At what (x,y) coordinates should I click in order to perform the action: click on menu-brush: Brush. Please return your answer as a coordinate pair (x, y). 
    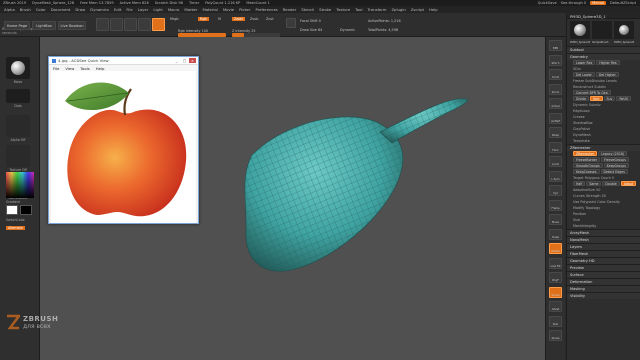
    Looking at the image, I should click on (25, 9).